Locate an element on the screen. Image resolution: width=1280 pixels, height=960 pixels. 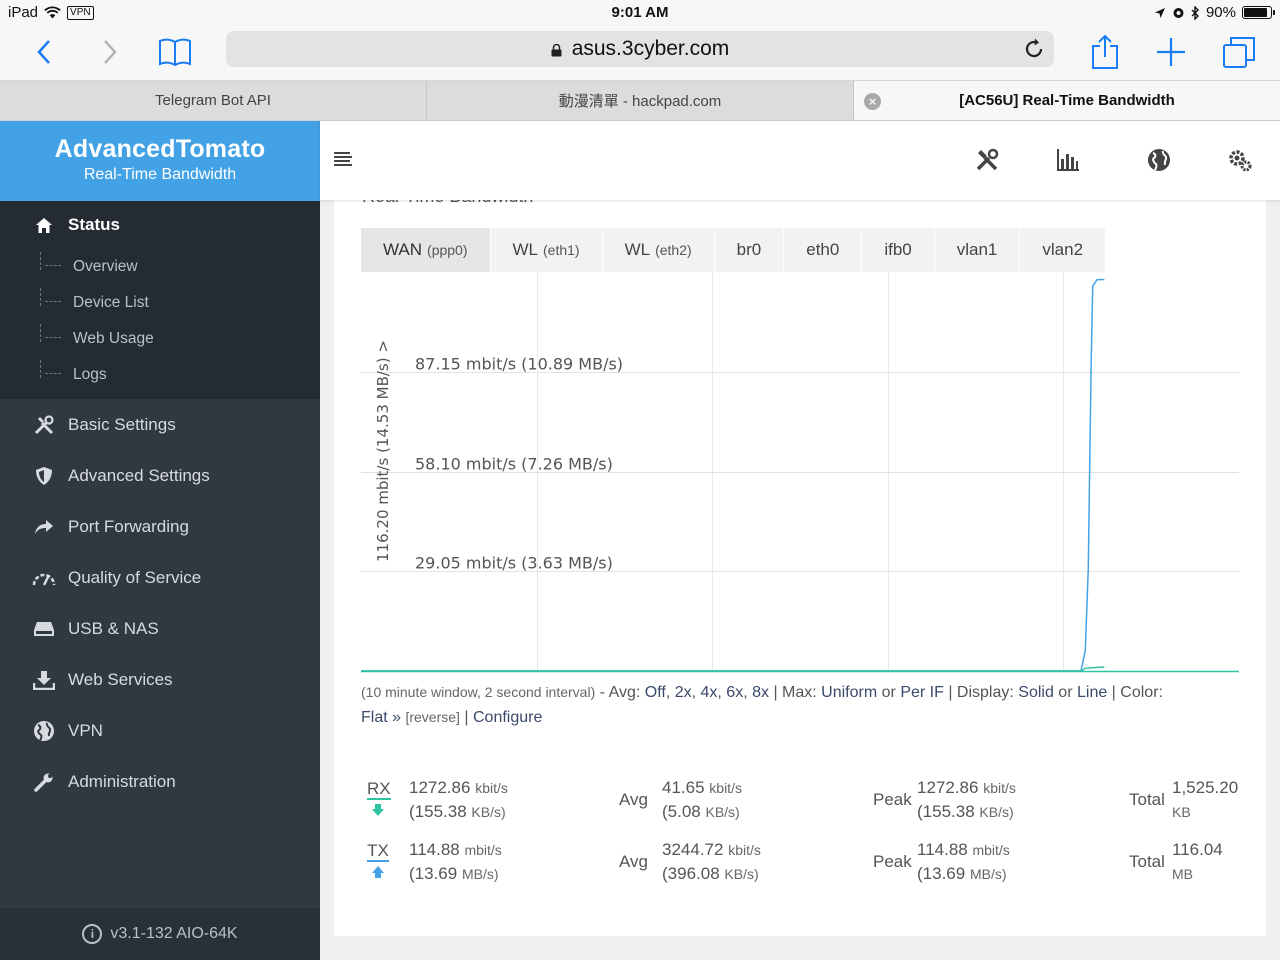
browser-tab: Telegram Bot API is located at coordinates (213, 100).